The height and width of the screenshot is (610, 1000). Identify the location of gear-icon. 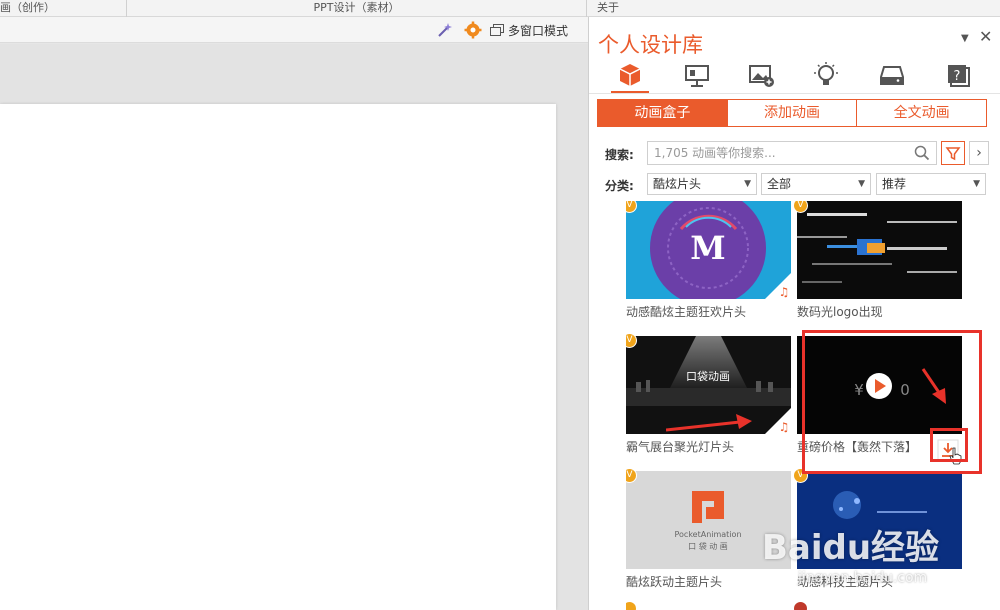
(473, 30).